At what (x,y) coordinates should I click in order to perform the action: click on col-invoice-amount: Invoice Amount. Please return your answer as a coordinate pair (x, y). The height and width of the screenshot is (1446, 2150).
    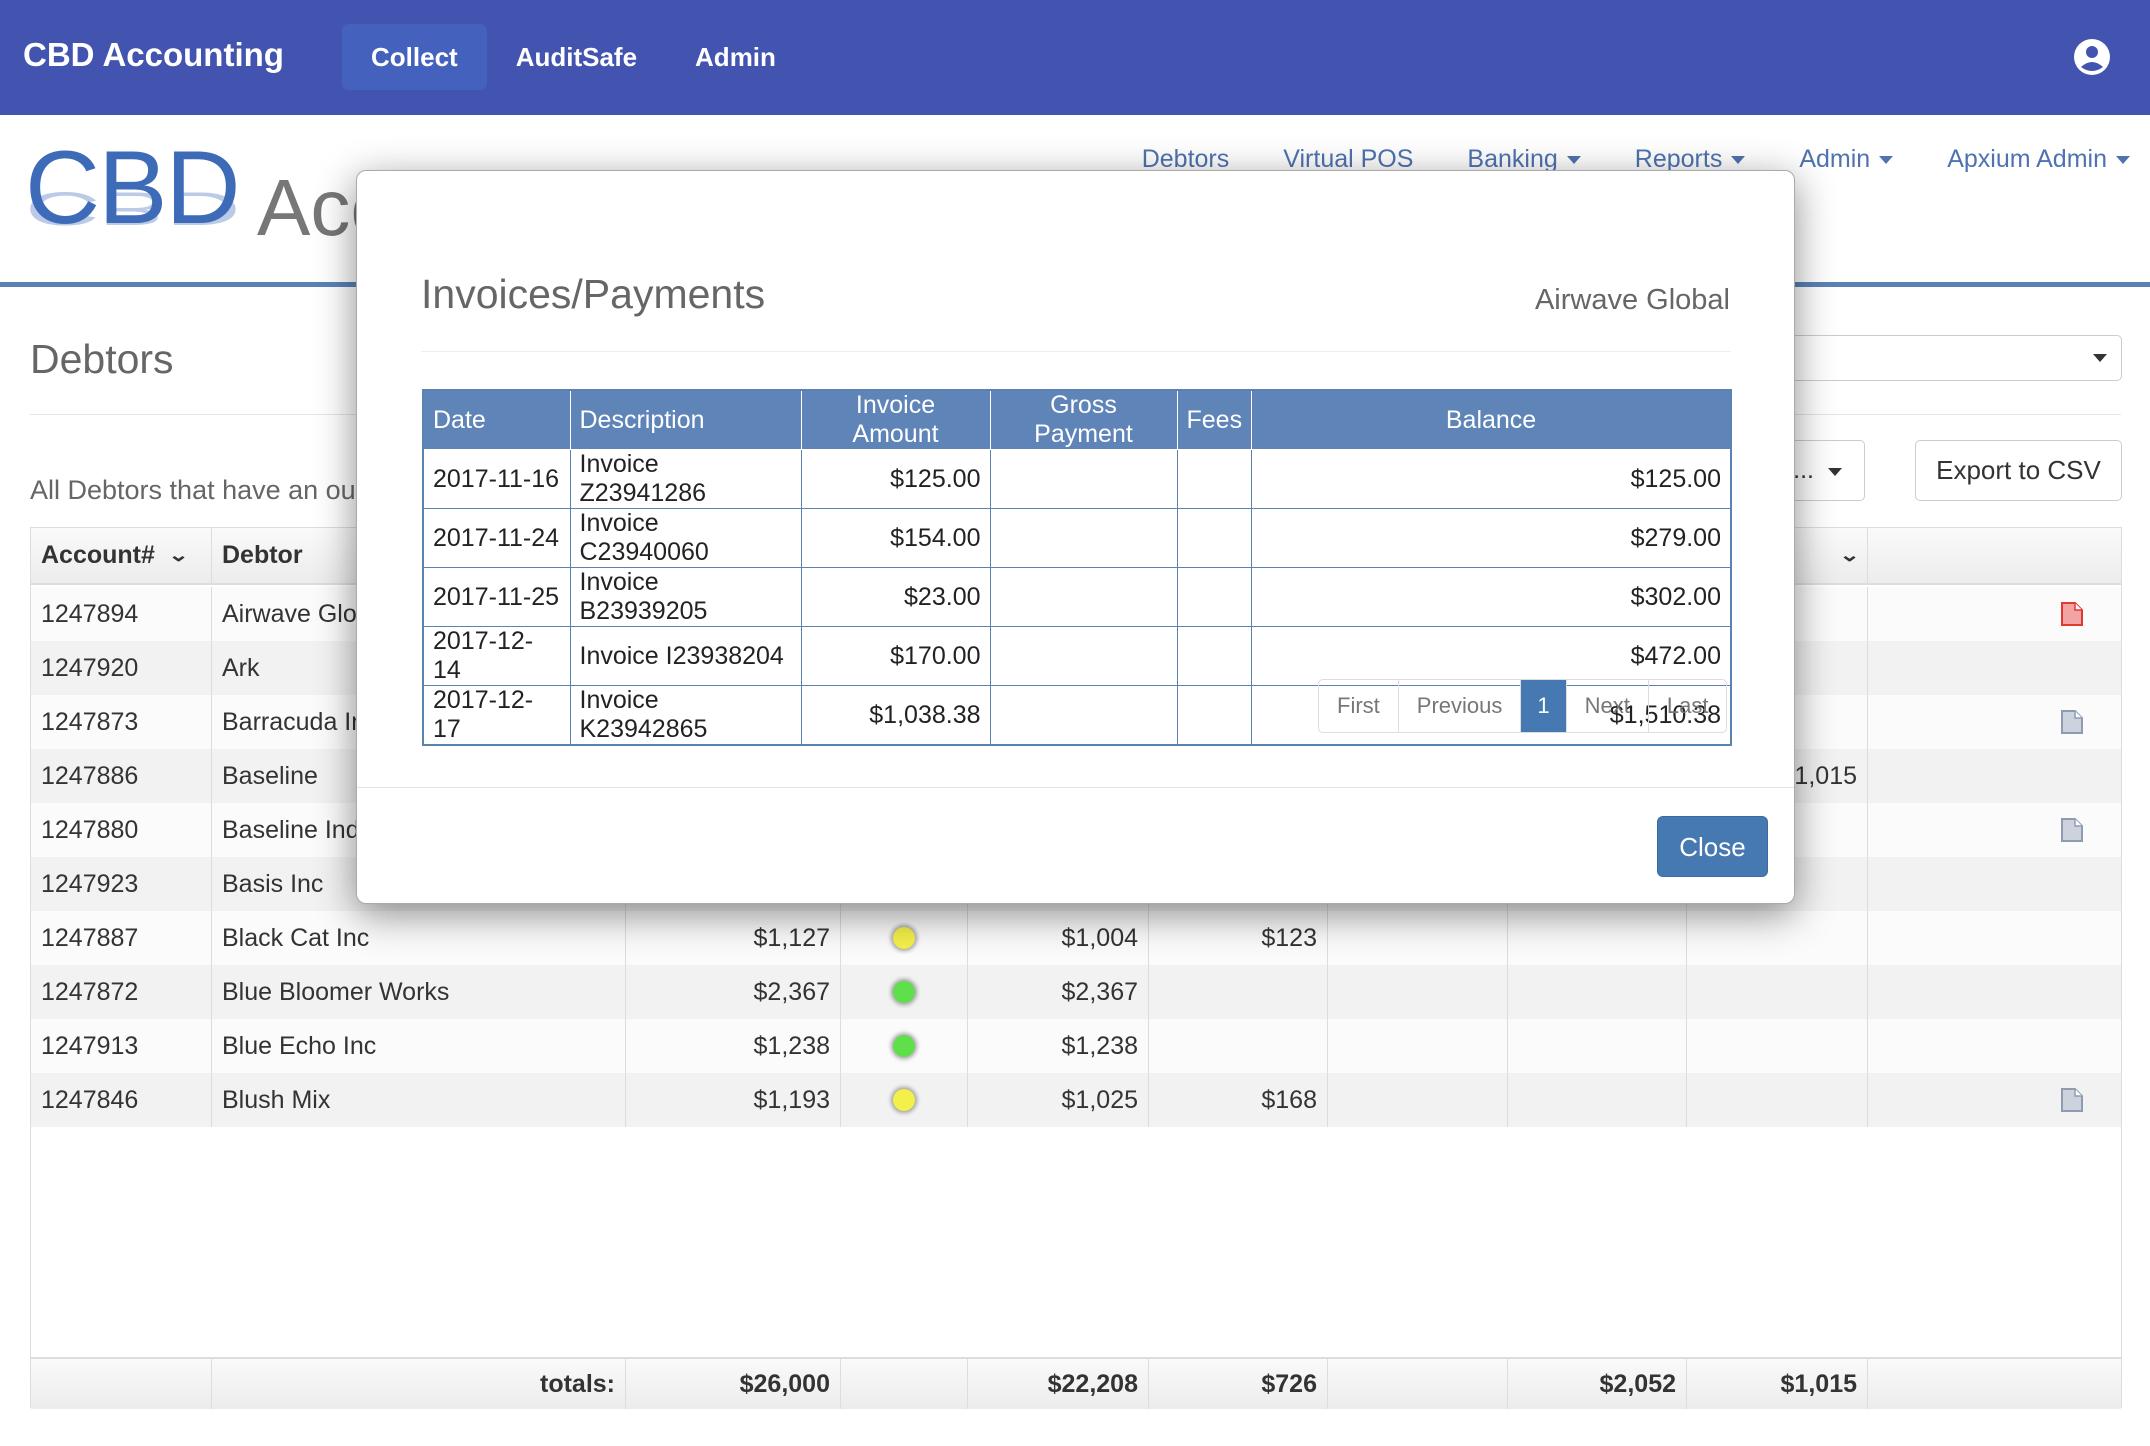
    Looking at the image, I should click on (895, 420).